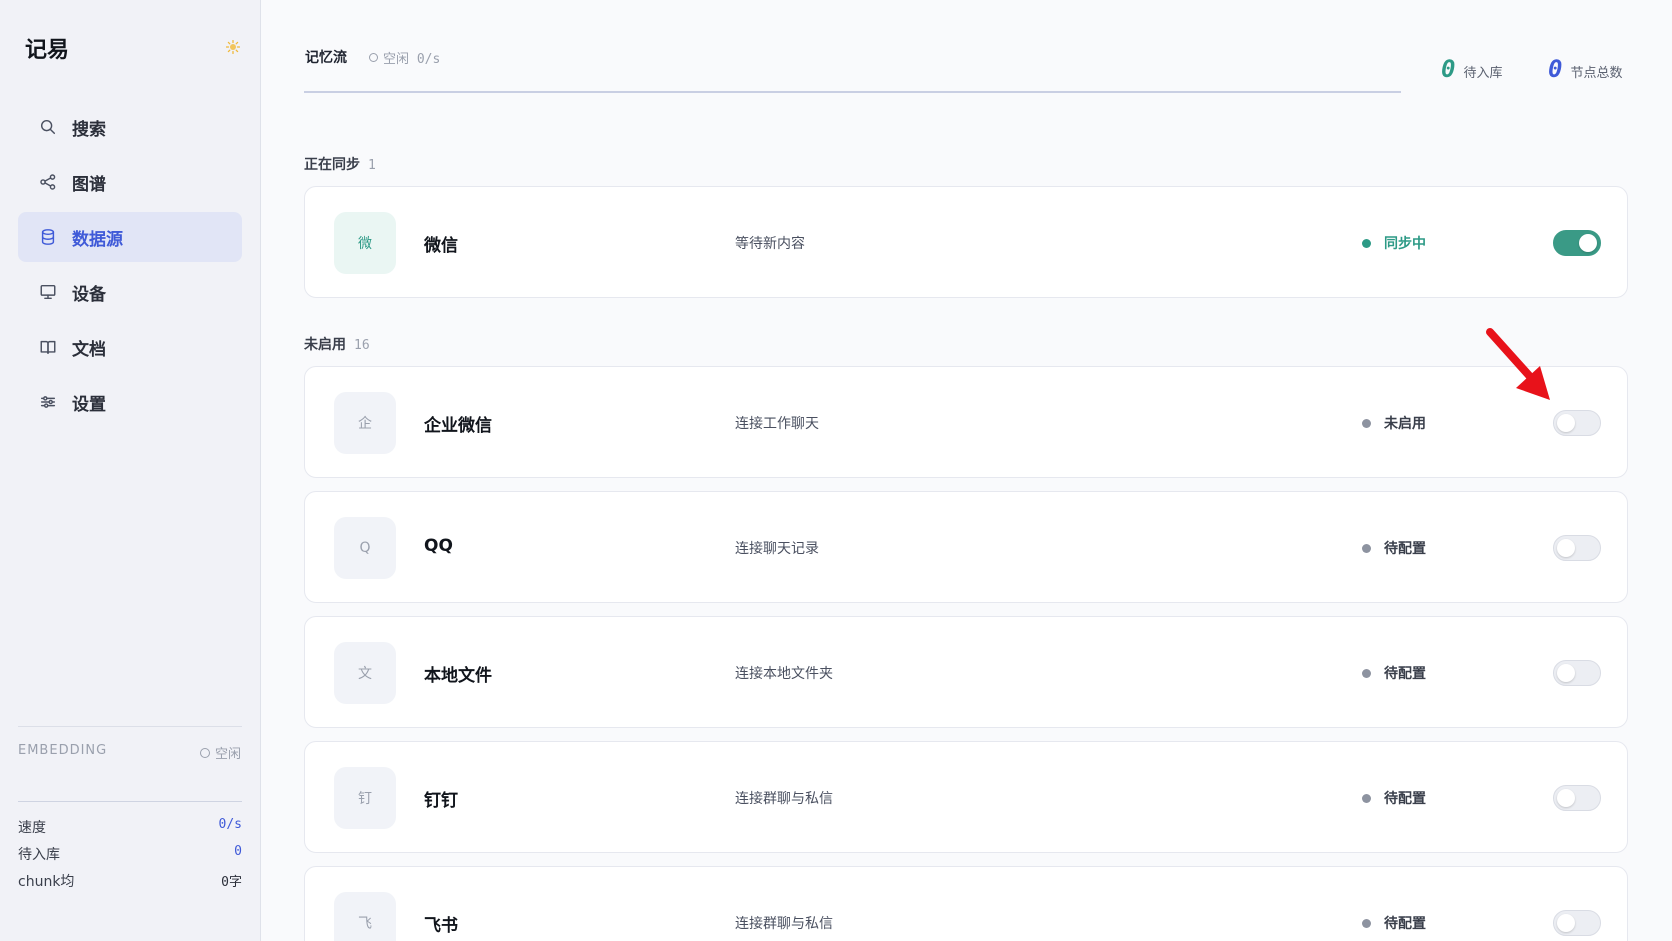 The height and width of the screenshot is (941, 1672). I want to click on app-logo: 记易, so click(47, 50).